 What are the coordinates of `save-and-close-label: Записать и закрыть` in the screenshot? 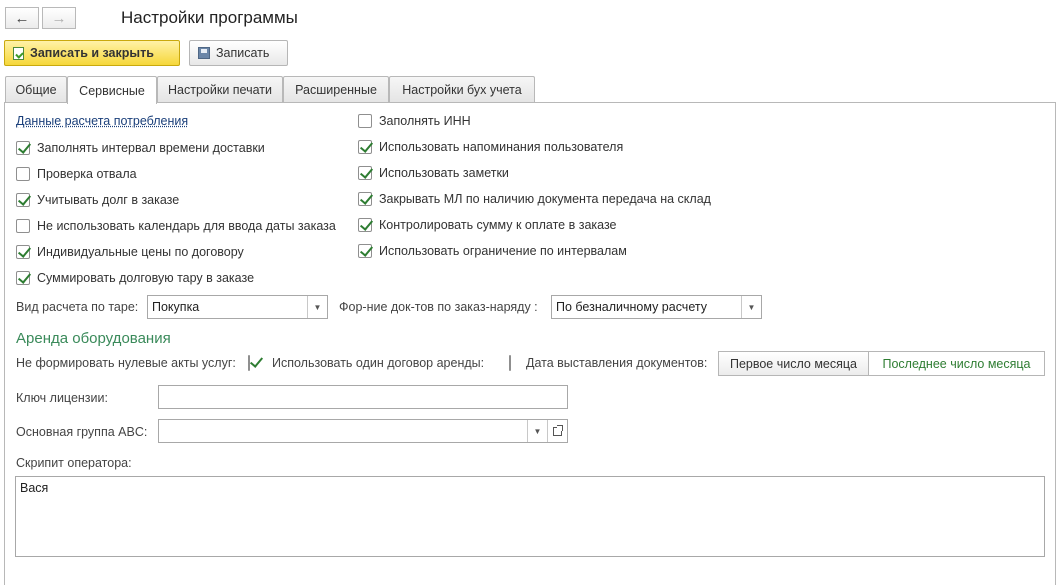 It's located at (92, 53).